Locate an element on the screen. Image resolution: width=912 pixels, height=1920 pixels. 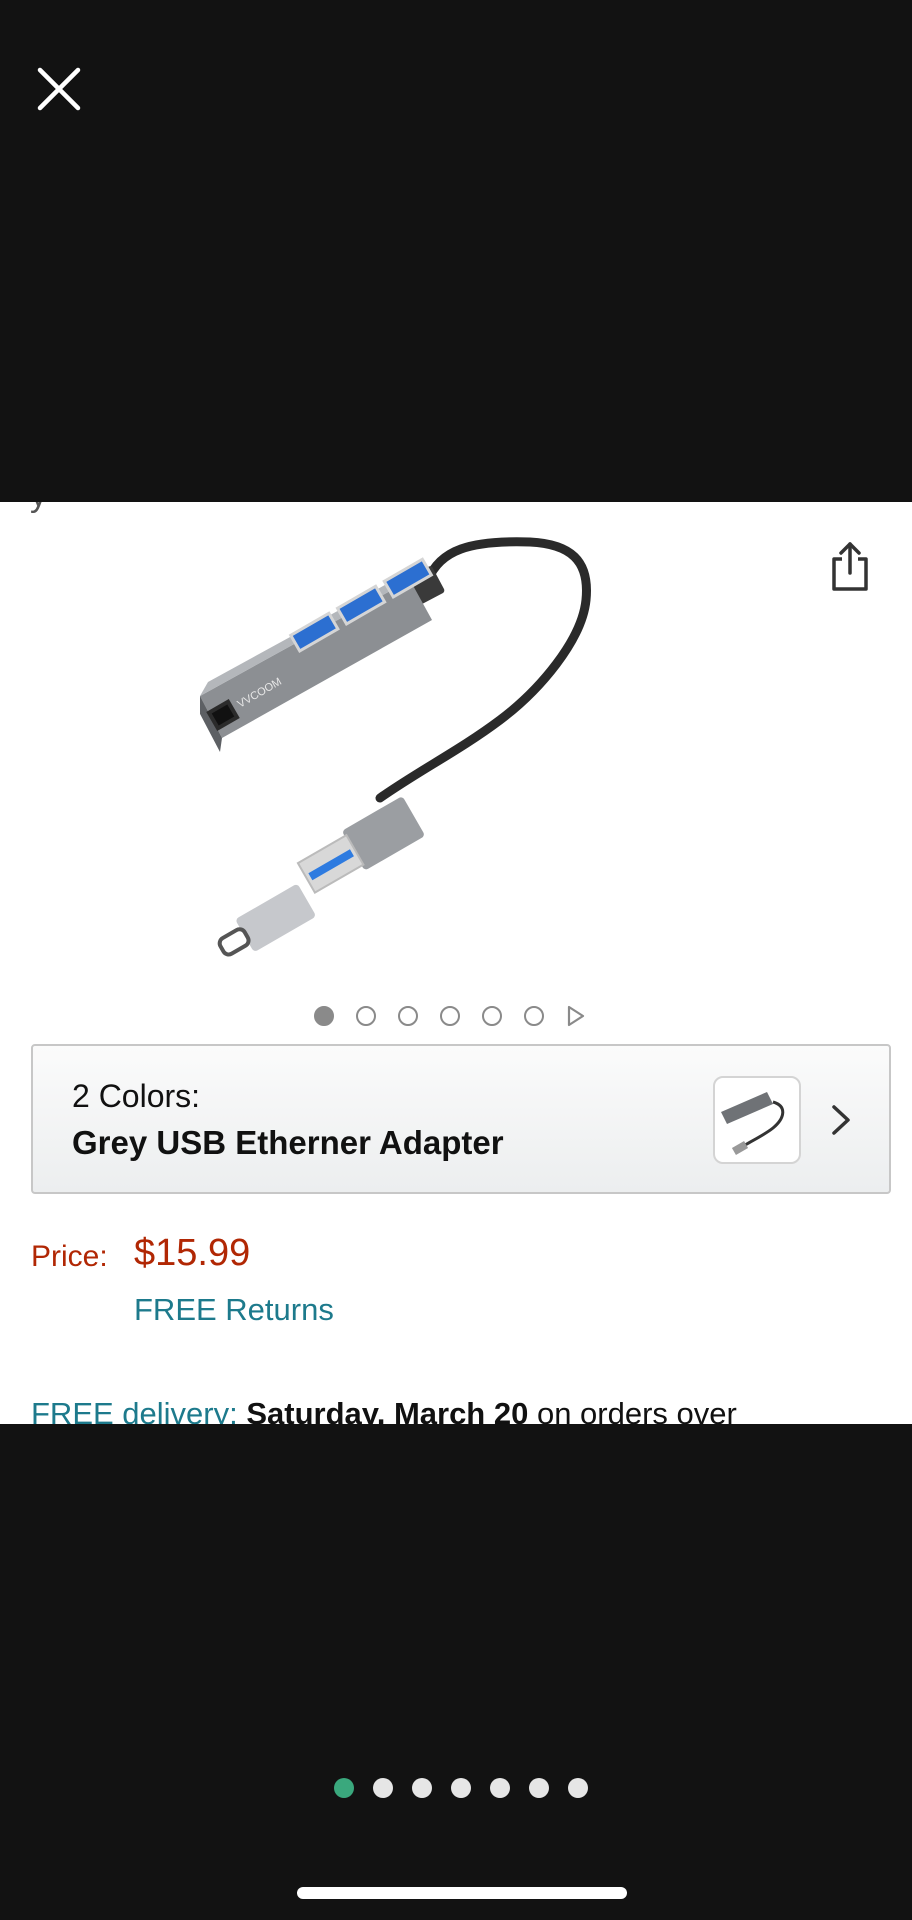
delivery-suffix: on orders over is located at coordinates (632, 1410).